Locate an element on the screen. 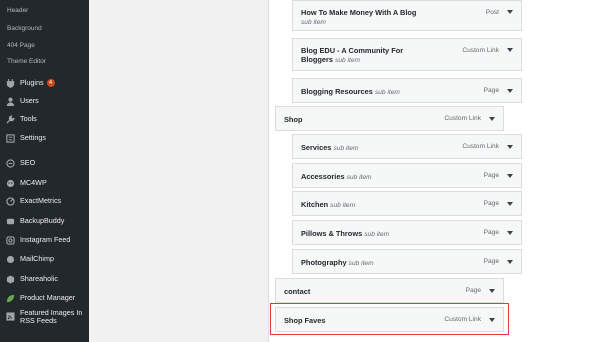  backupbuddy-icon is located at coordinates (10, 221).